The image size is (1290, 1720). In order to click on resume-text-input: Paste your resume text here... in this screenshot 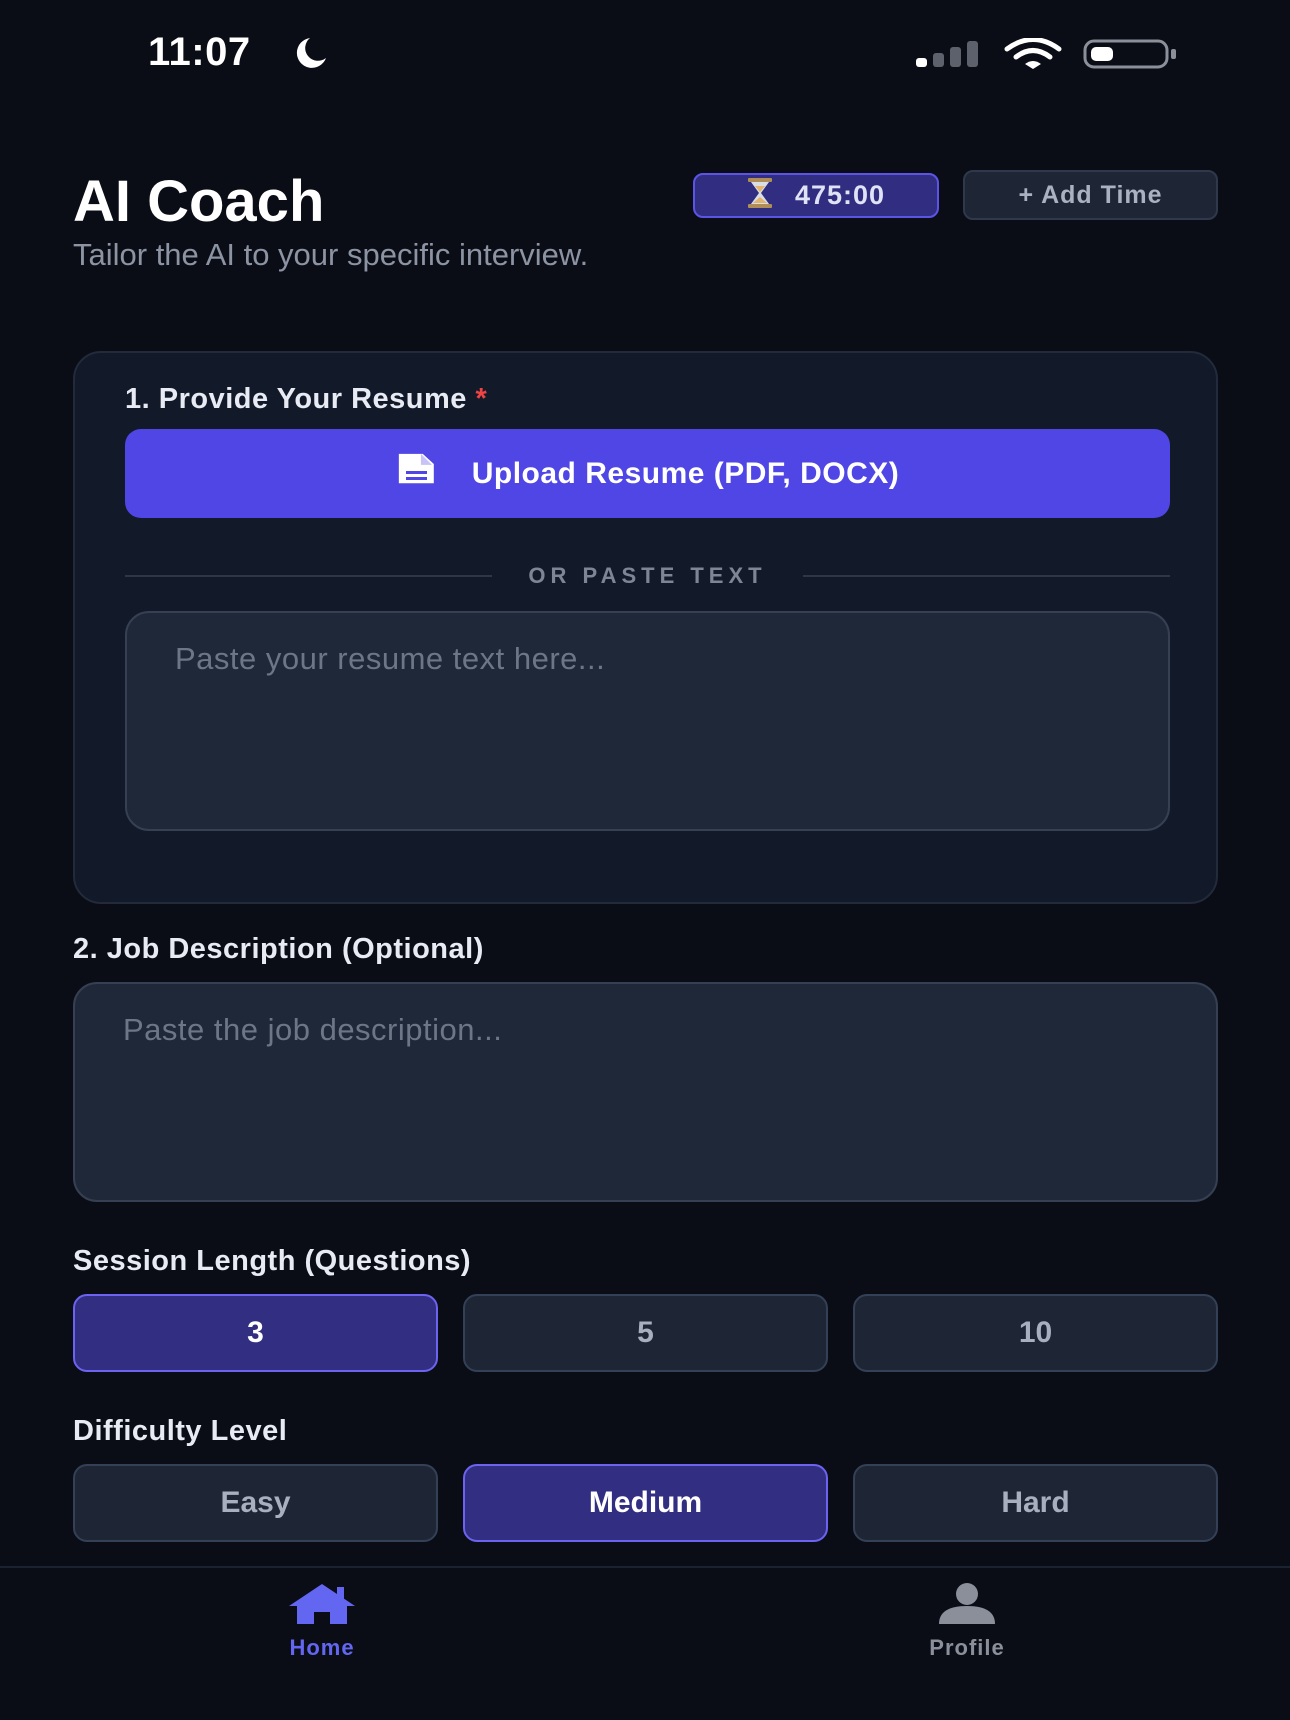, I will do `click(647, 721)`.